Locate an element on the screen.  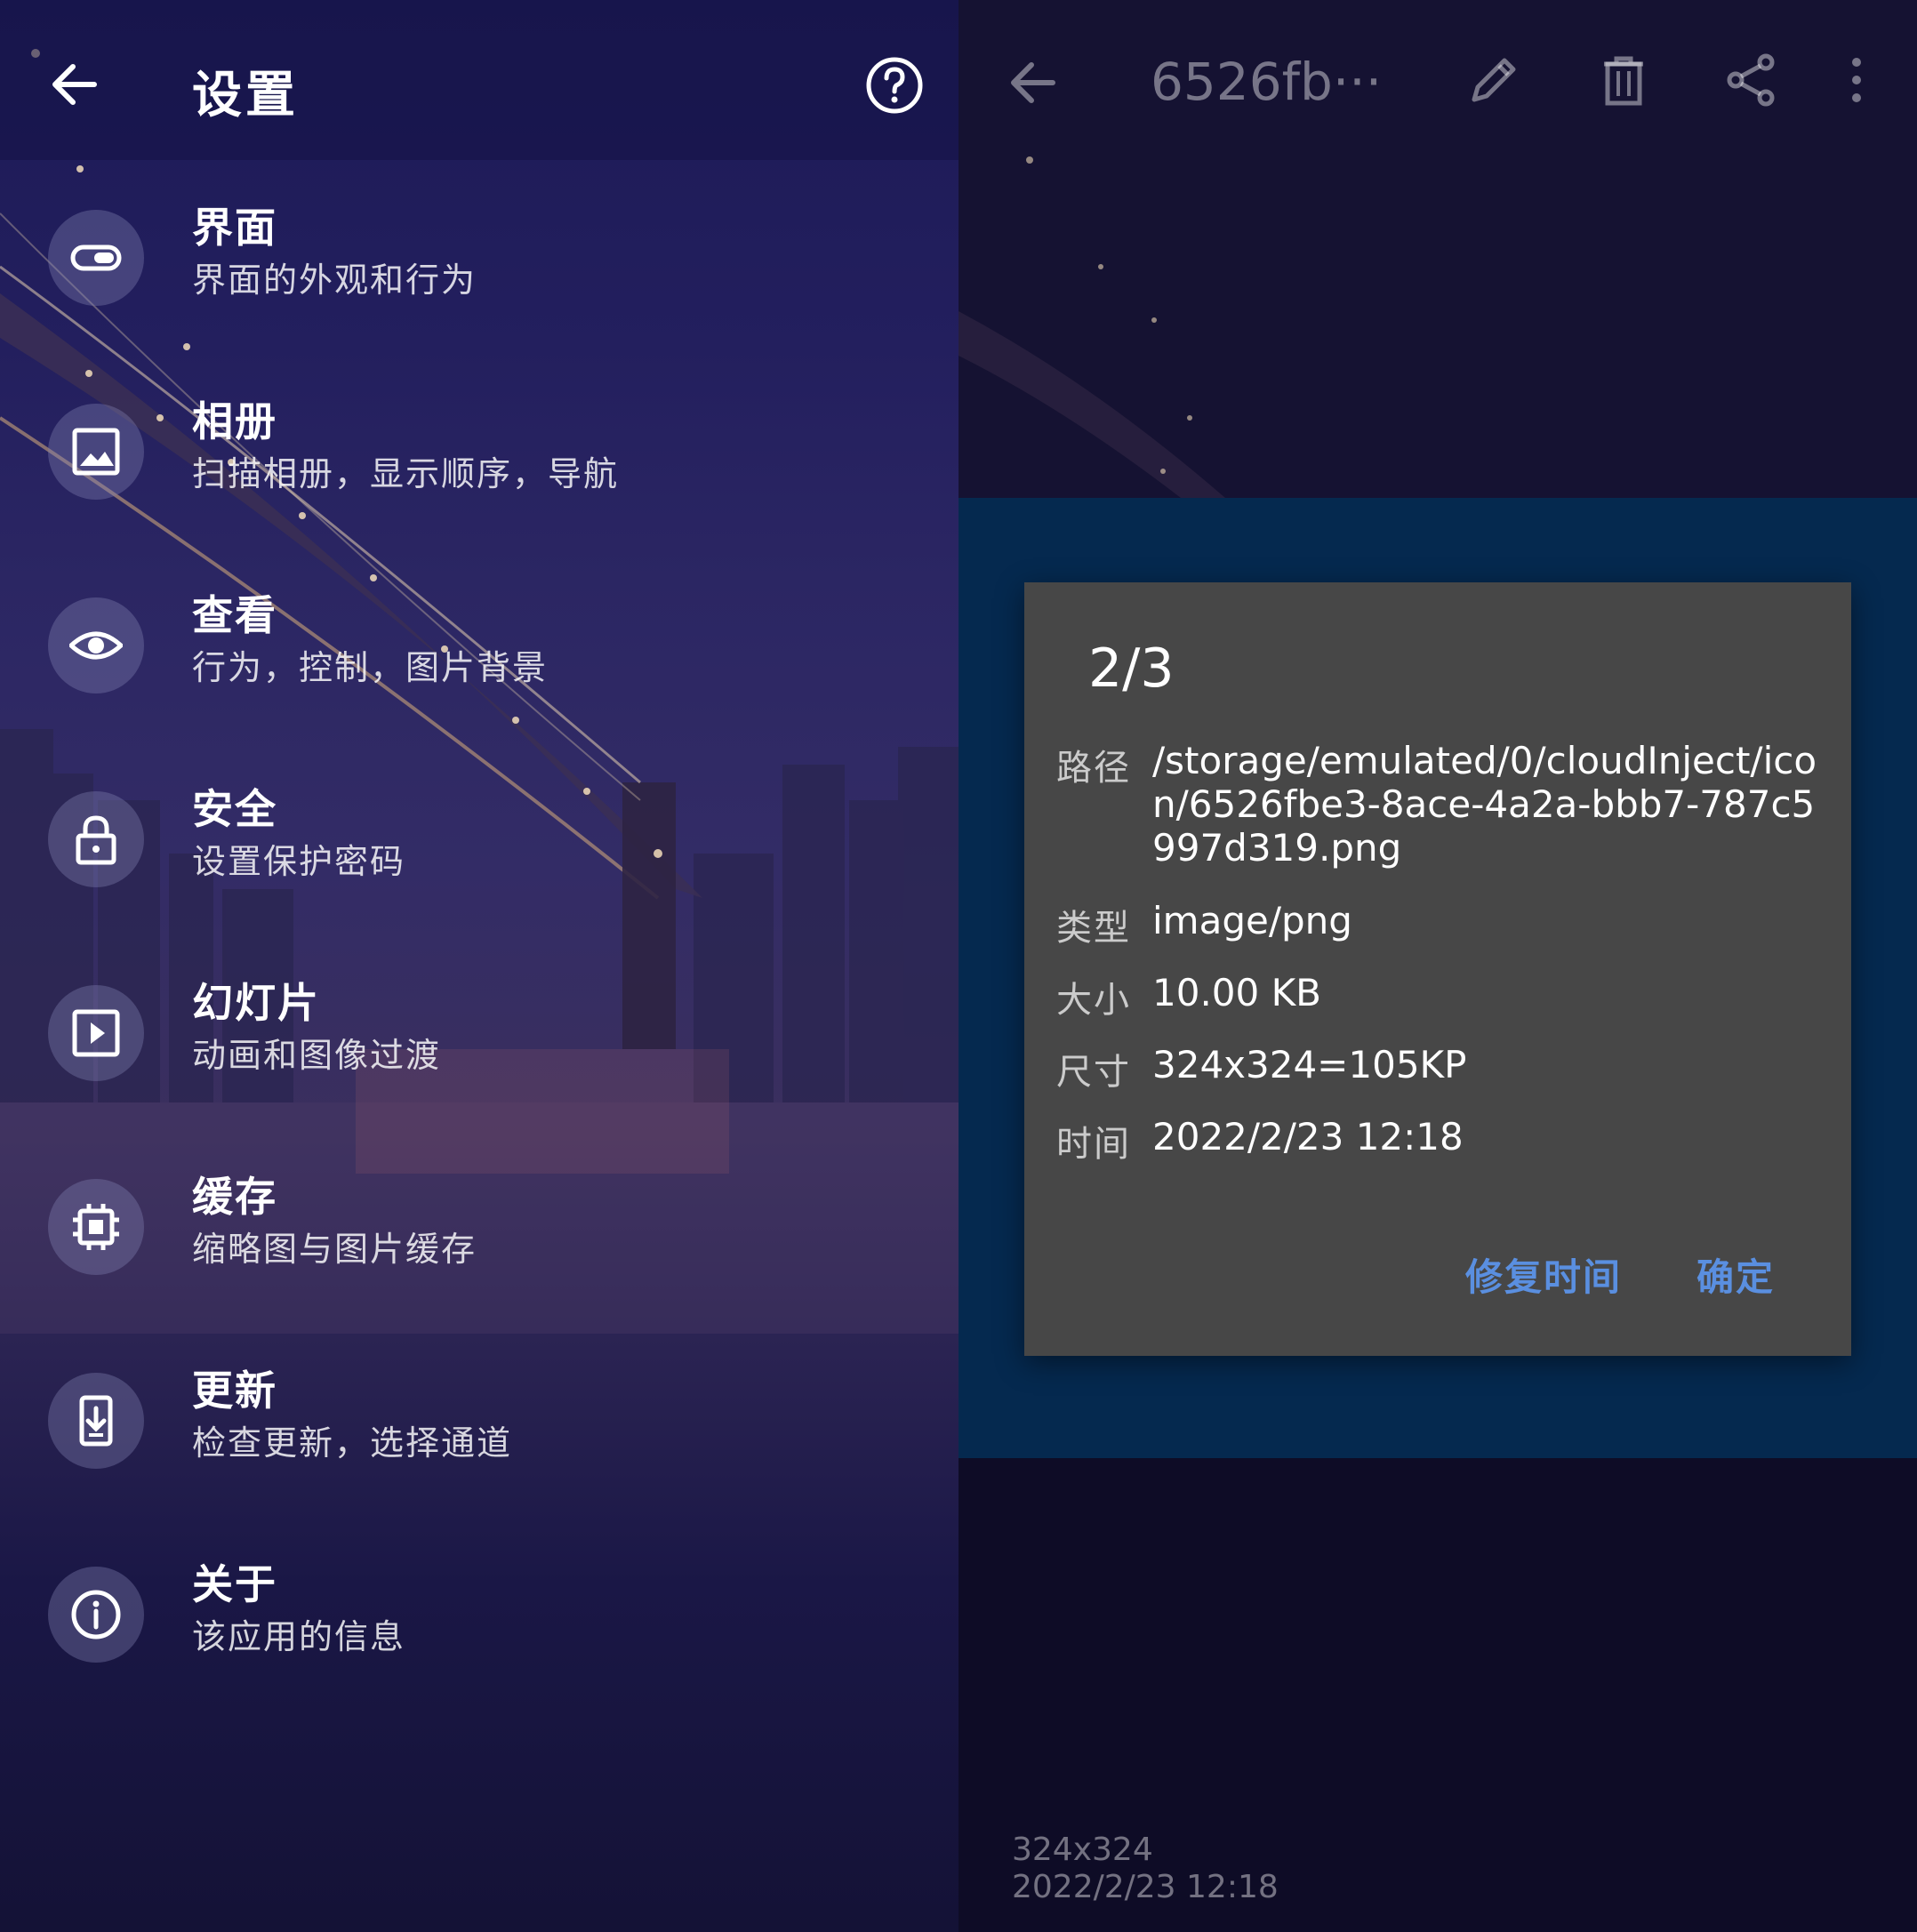
item-title: 更新 is located at coordinates (234, 1391).